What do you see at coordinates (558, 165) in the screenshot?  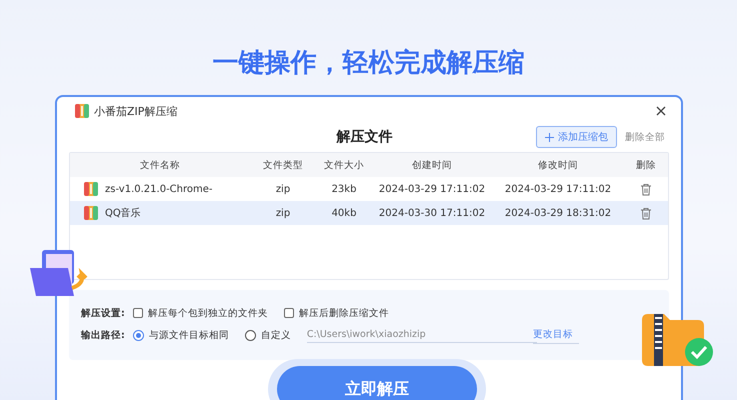 I see `column-header: 修改时间` at bounding box center [558, 165].